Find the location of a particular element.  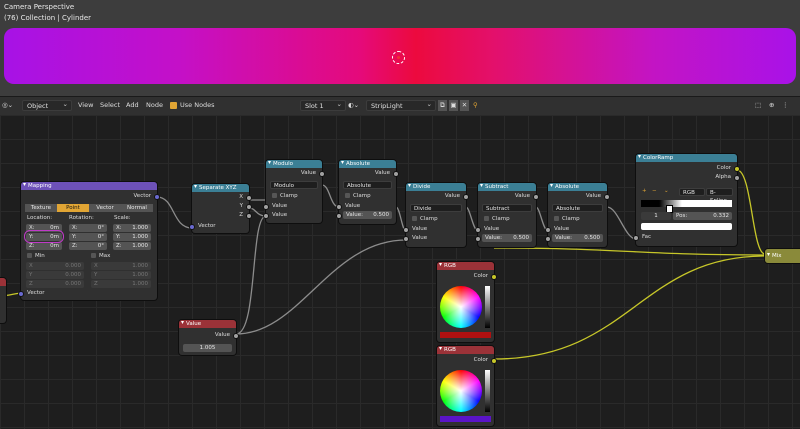

stop-position-field: Pos: 0.332 is located at coordinates (702, 216).